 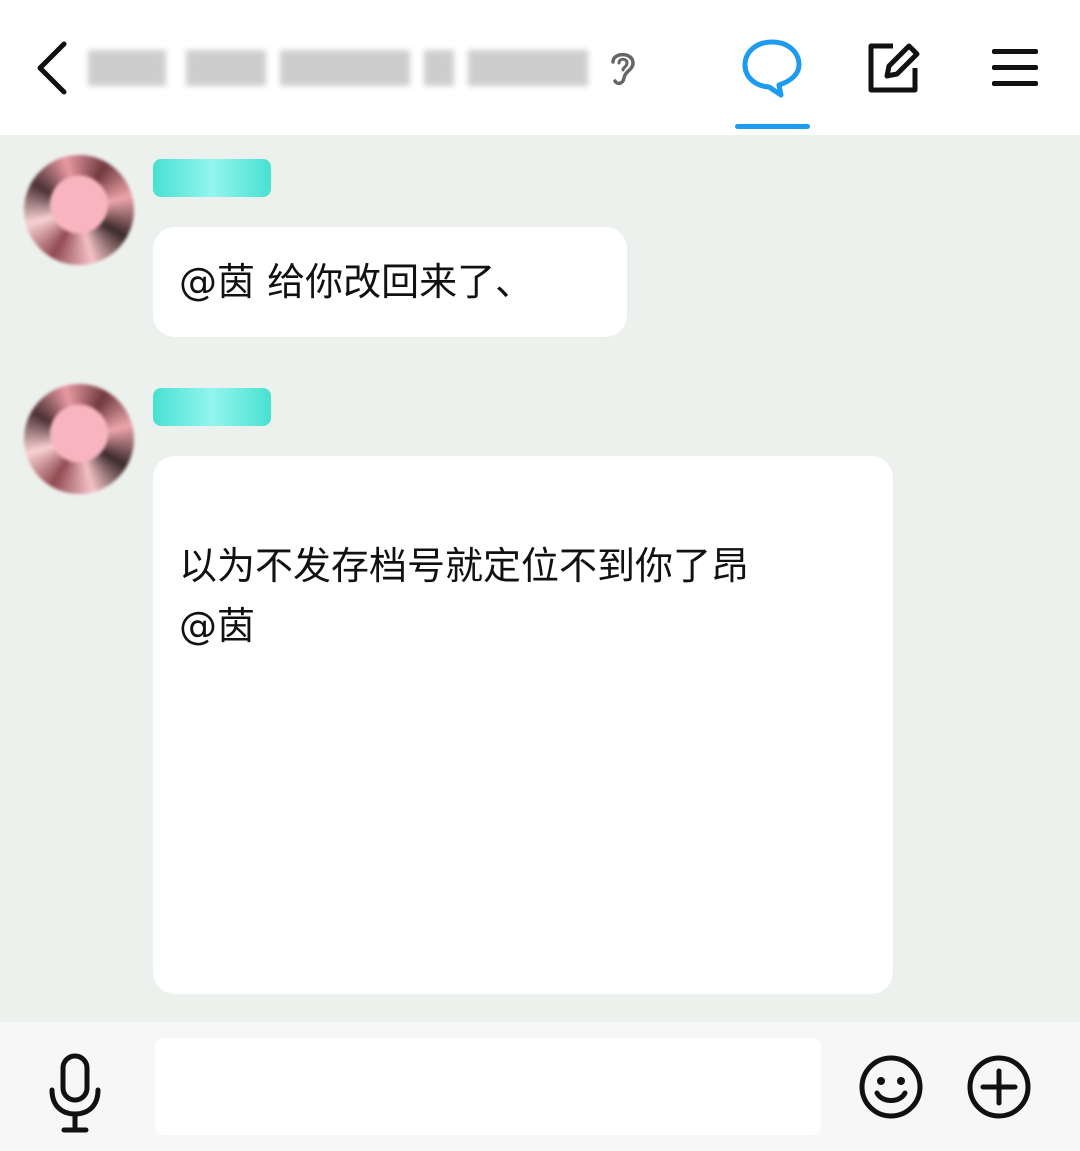 I want to click on compose-button, so click(x=893, y=68).